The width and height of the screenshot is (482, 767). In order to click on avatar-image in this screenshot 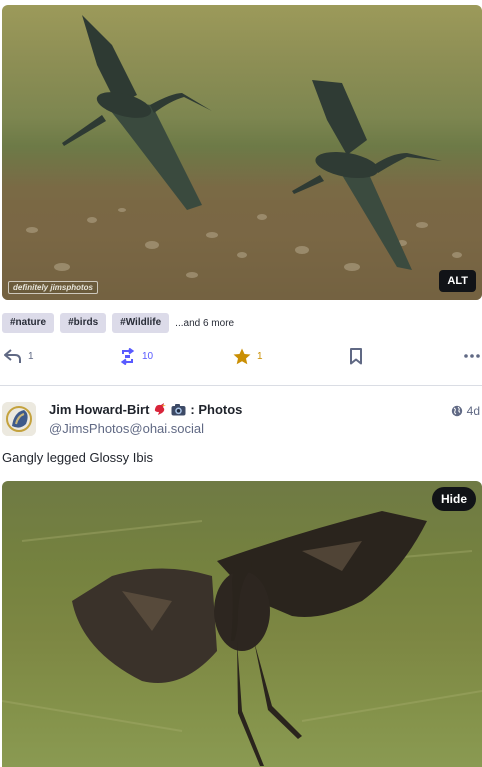, I will do `click(19, 419)`.